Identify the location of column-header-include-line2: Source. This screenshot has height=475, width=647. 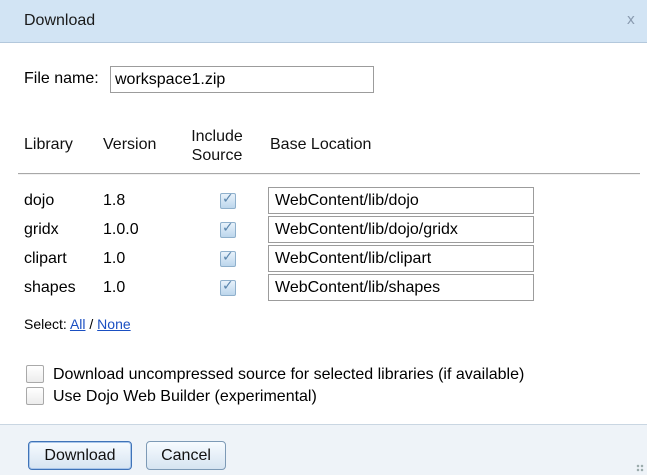
(217, 155).